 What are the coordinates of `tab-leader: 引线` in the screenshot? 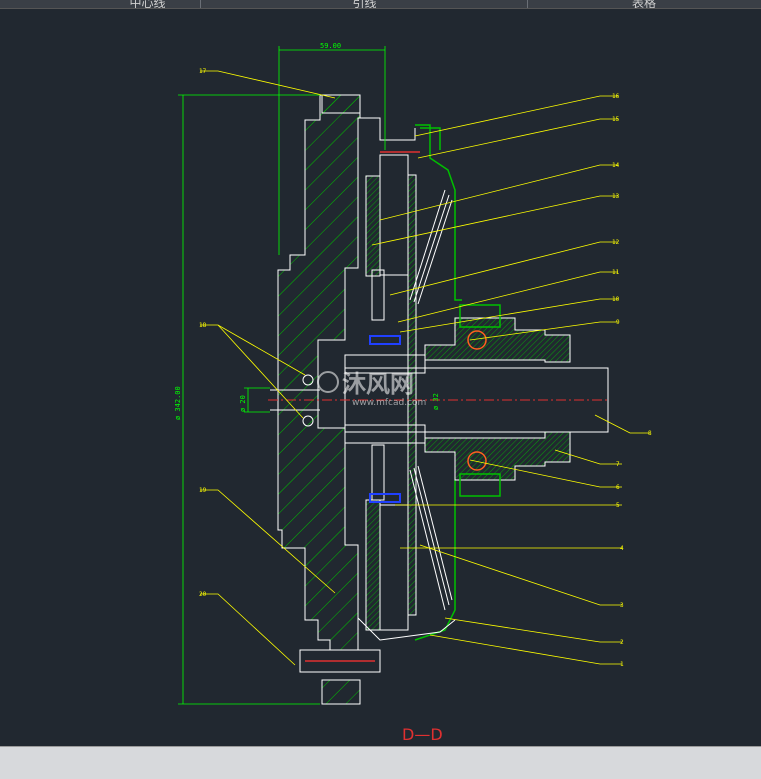 It's located at (365, 4).